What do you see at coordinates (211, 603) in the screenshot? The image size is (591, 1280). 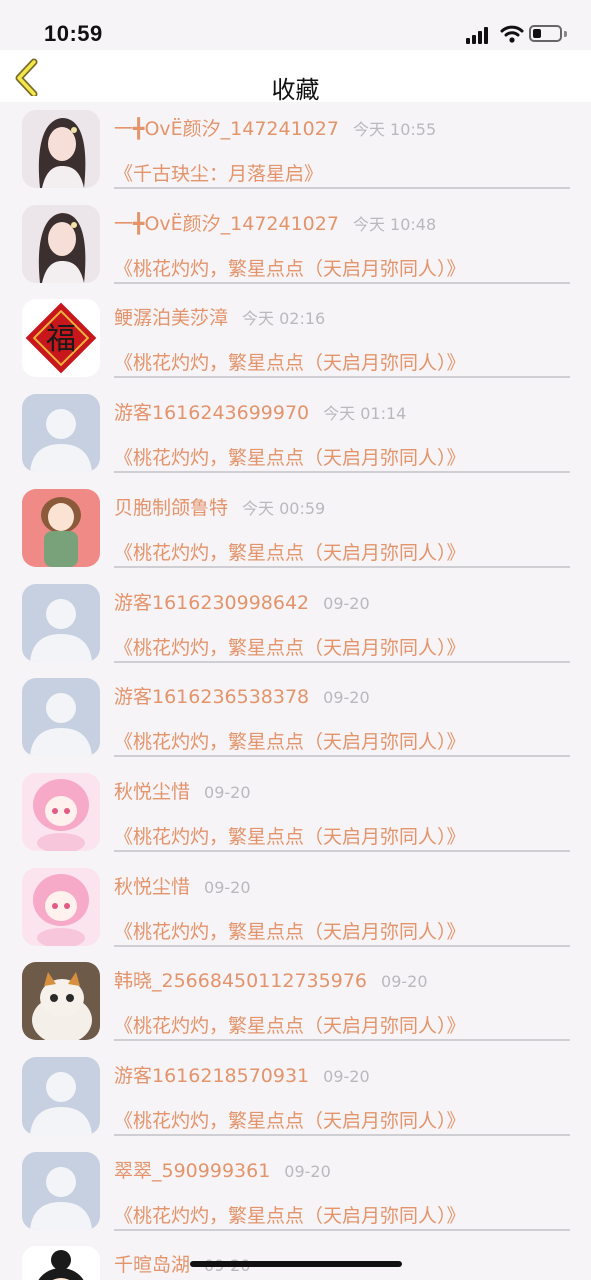 I see `user-name: 游客1616230998642` at bounding box center [211, 603].